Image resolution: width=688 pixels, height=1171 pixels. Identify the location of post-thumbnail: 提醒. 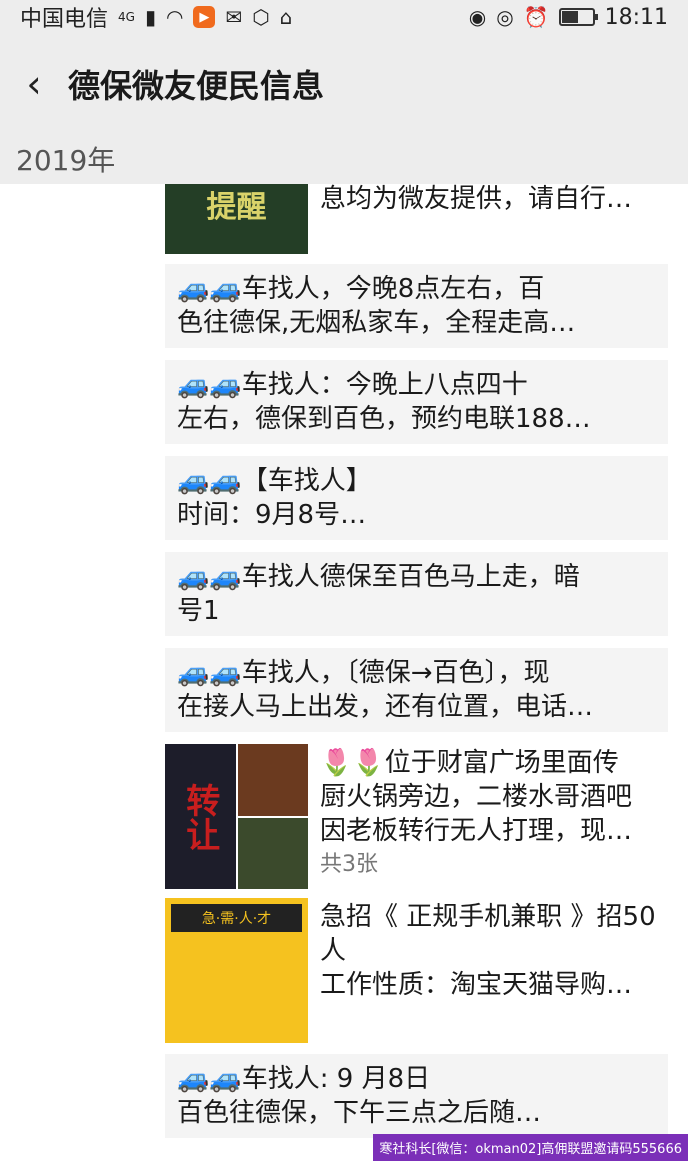
(236, 219).